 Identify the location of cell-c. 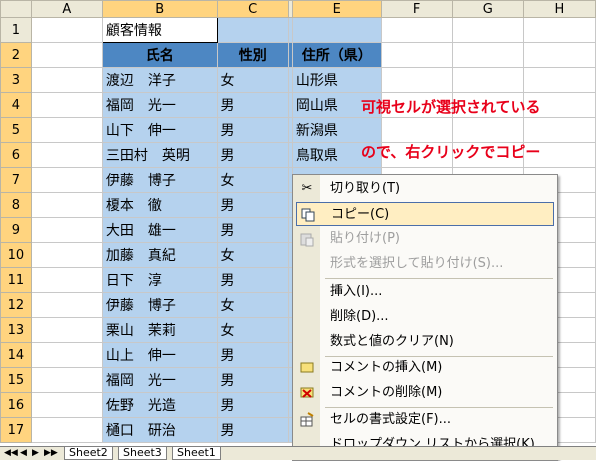
(252, 30).